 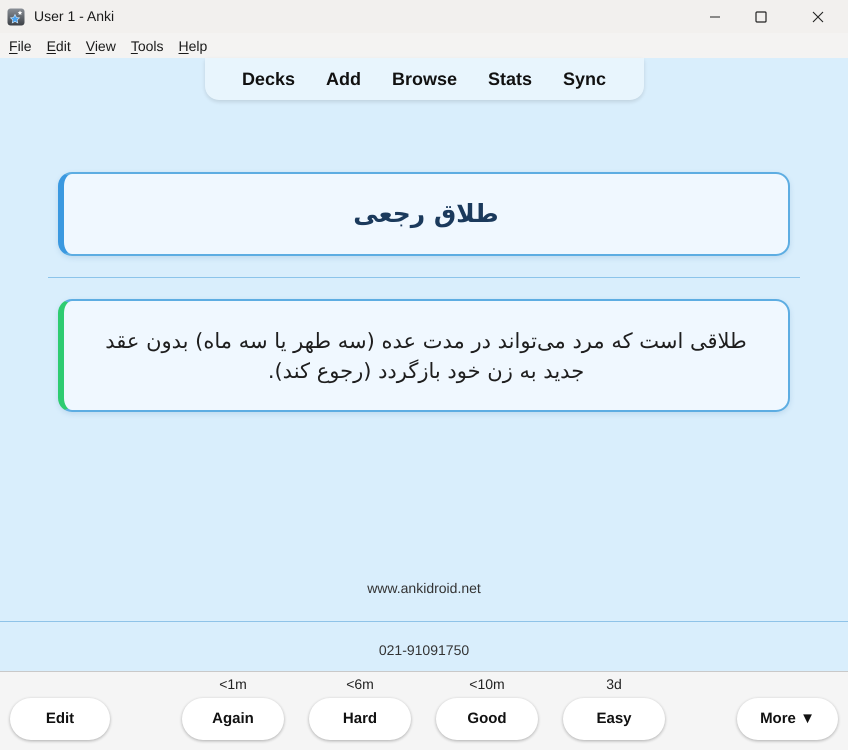 What do you see at coordinates (360, 684) in the screenshot?
I see `interval-label: <6m` at bounding box center [360, 684].